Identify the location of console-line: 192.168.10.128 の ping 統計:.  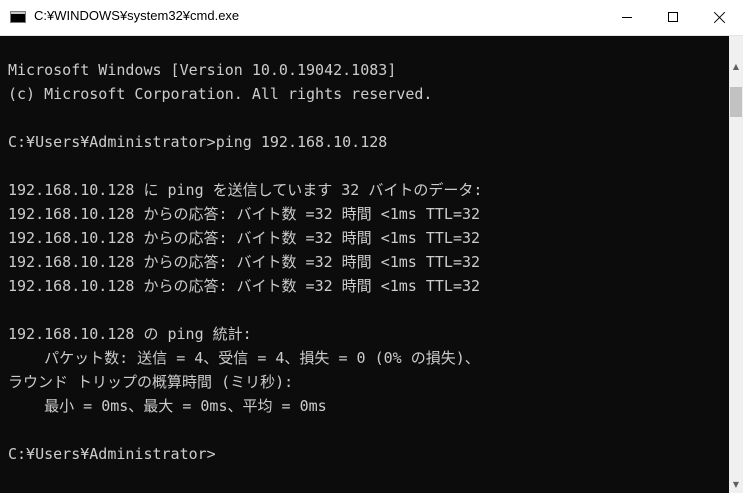
(130, 334).